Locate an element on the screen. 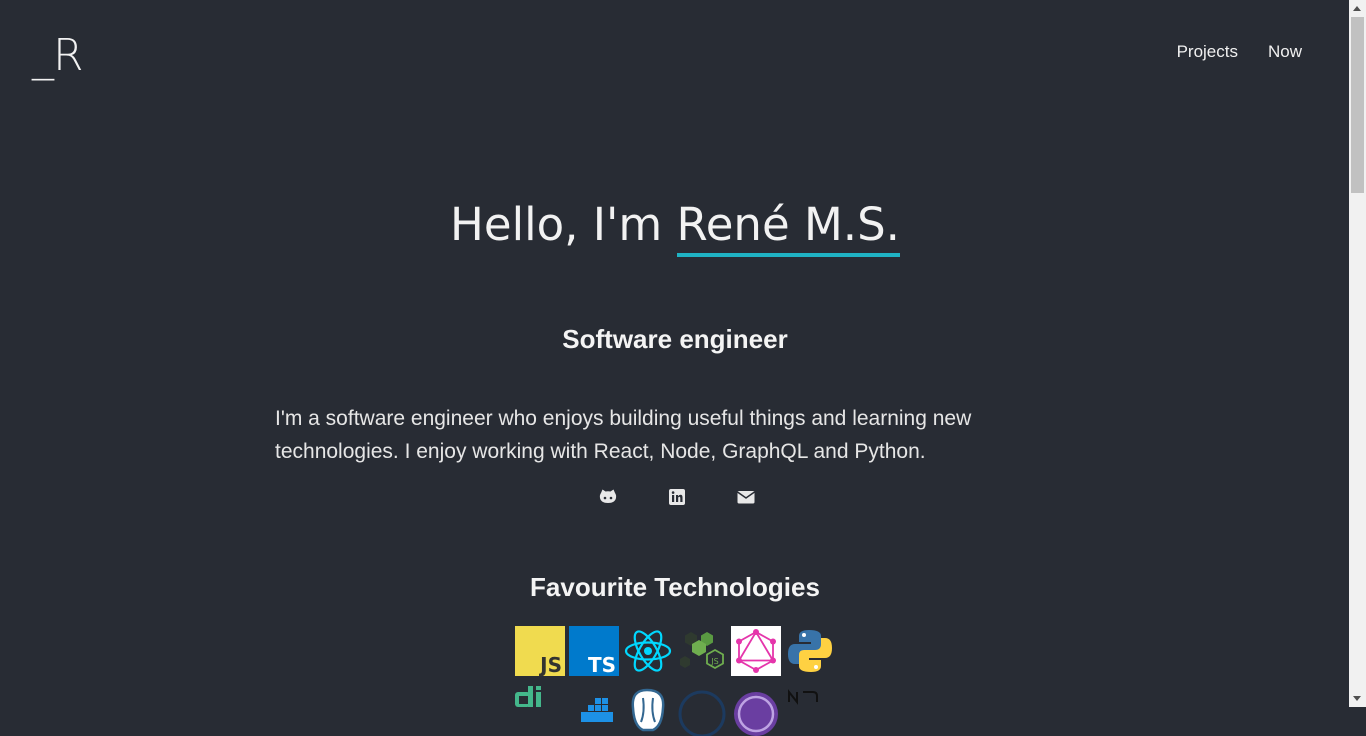  svg-text: JS is located at coordinates (714, 661).